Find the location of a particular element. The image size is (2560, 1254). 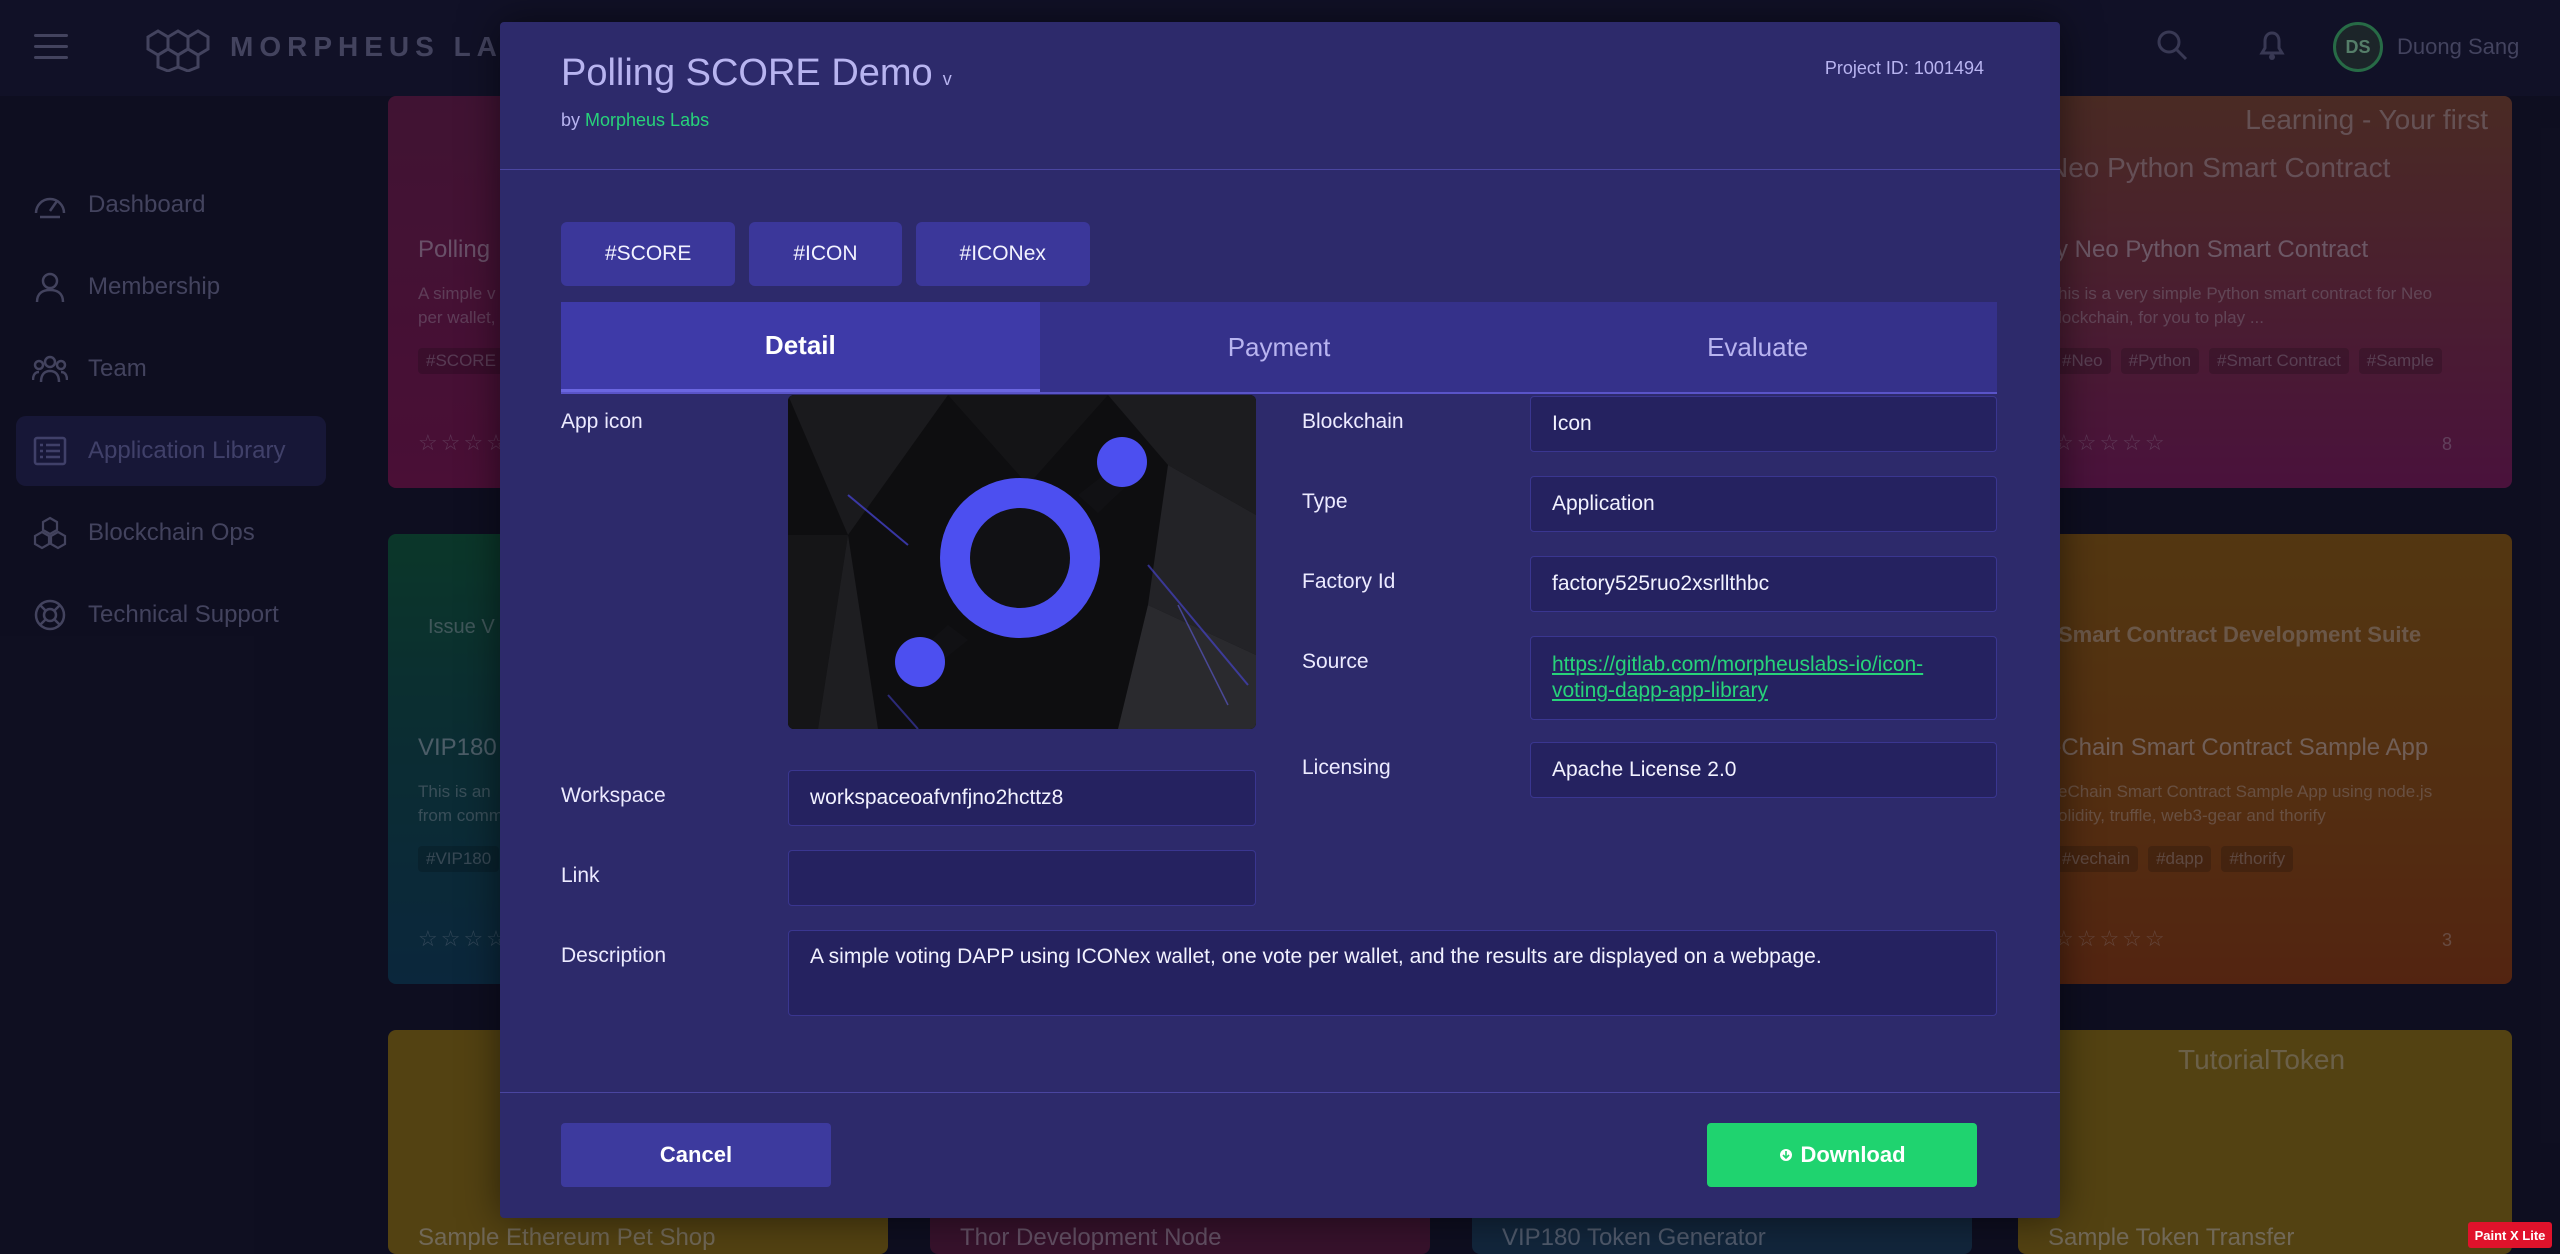

factory-id-field: factory525ruo2xsrllthbc is located at coordinates (1763, 584).